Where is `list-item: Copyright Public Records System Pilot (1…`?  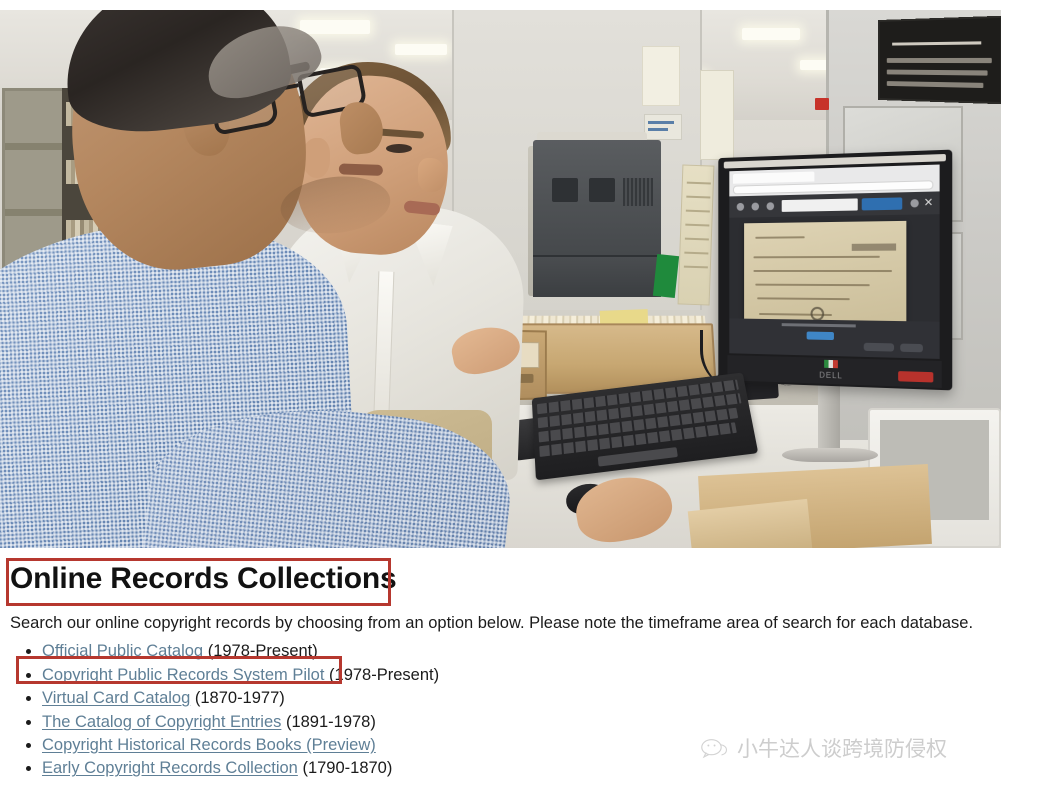 list-item: Copyright Public Records System Pilot (1… is located at coordinates (544, 675).